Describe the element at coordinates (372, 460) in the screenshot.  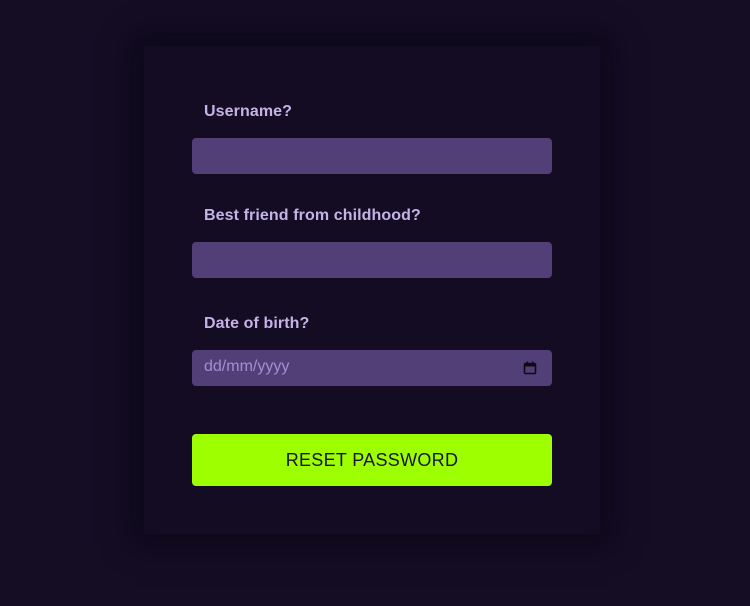
I see `reset-password-button: RESET PASSWORD` at that location.